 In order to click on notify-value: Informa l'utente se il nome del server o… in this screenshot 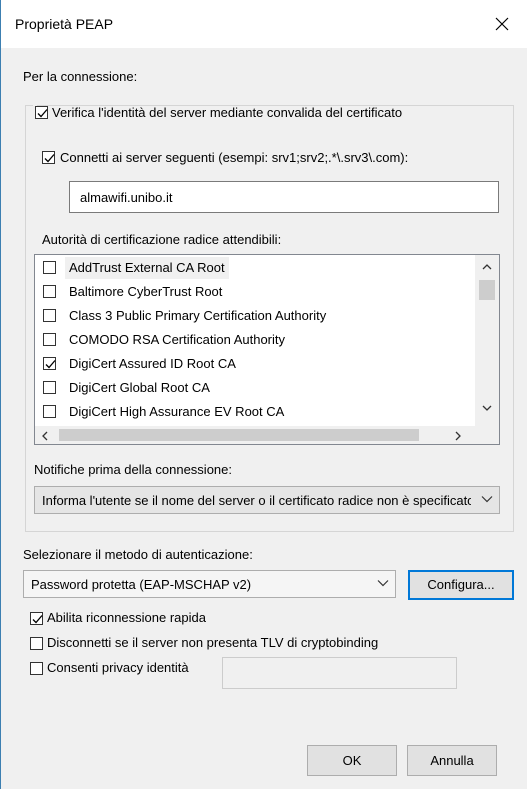, I will do `click(256, 500)`.